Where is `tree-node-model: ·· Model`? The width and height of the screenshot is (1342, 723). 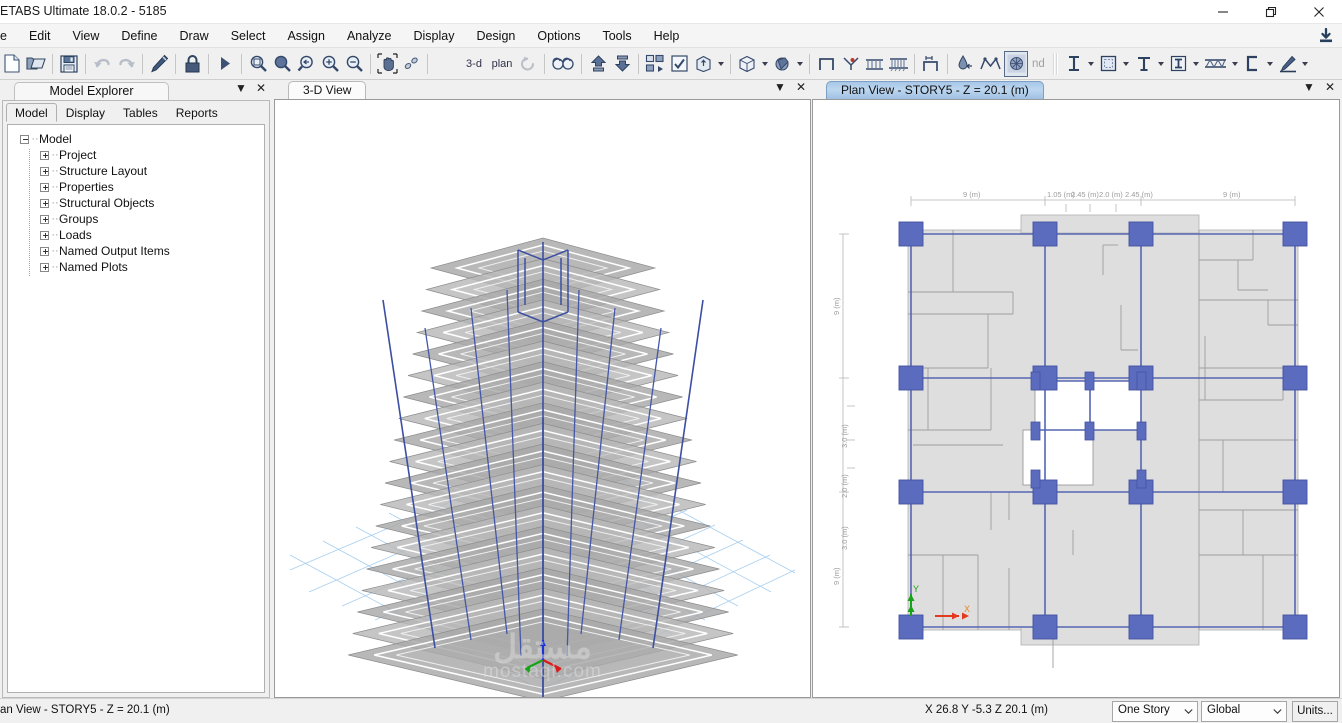
tree-node-model: ·· Model is located at coordinates (136, 139).